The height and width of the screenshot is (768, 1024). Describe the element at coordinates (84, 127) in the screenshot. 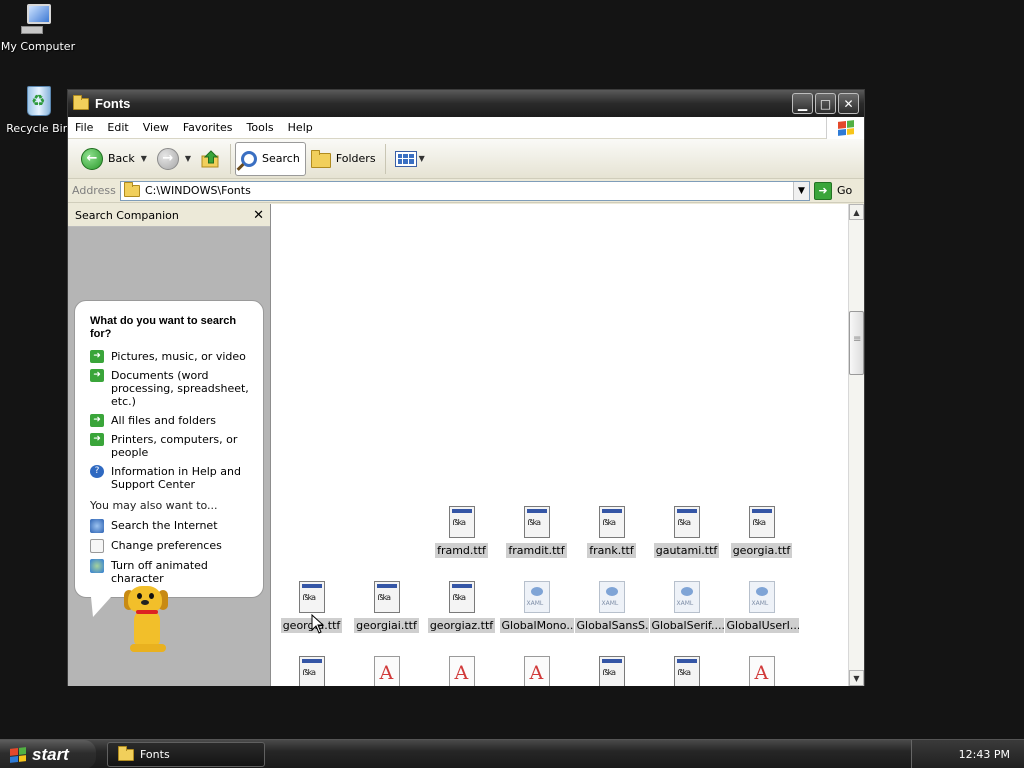

I see `menu-file: File` at that location.